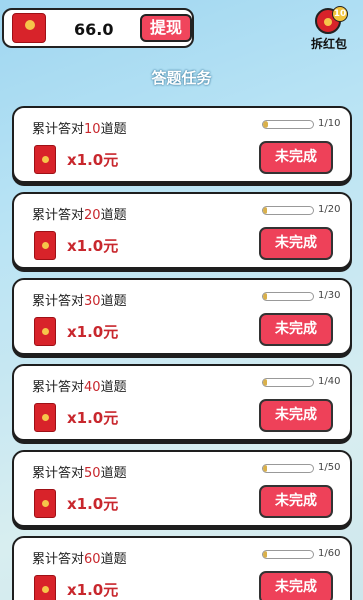 This screenshot has width=363, height=600. I want to click on open-red-packet-button: 10 拆红包, so click(329, 29).